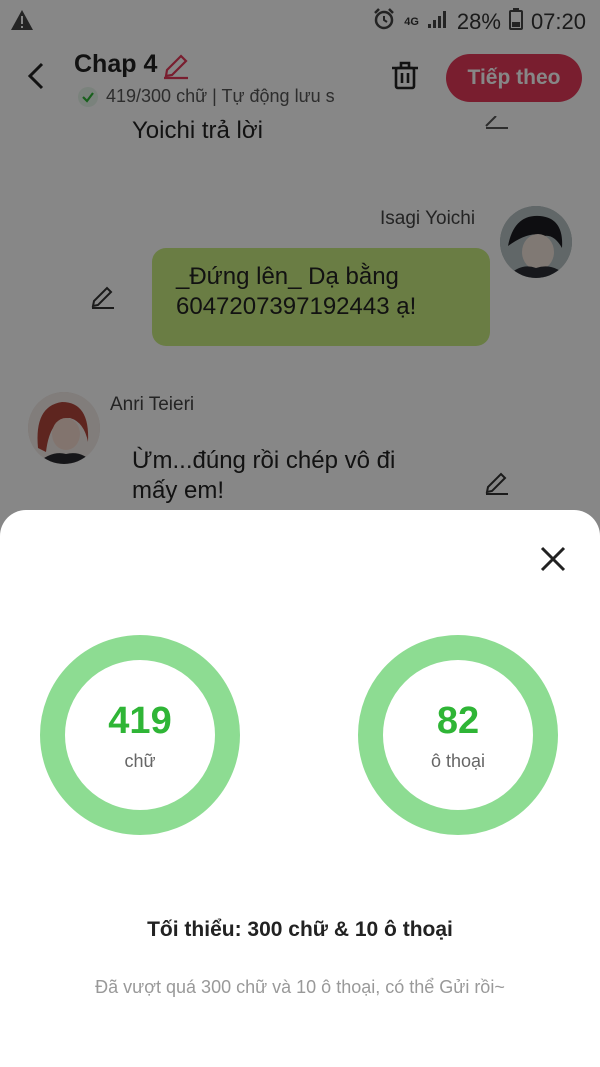 This screenshot has height=1067, width=600. What do you see at coordinates (300, 929) in the screenshot?
I see `minimum-requirement: Tối thiểu: 300 chữ & 10 ô thoại` at bounding box center [300, 929].